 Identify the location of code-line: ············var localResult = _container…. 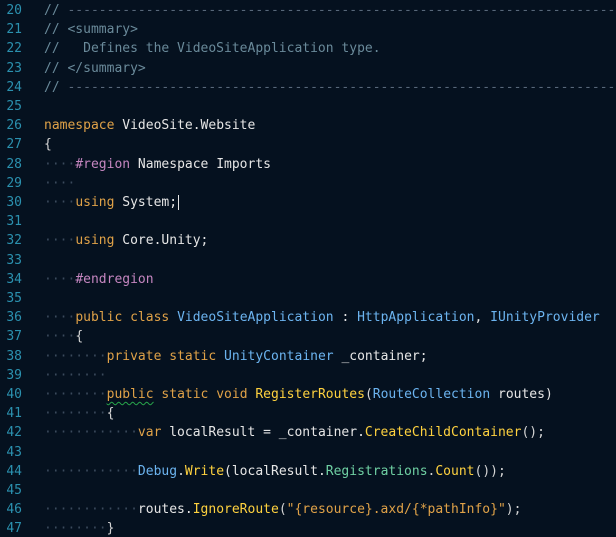
(294, 432).